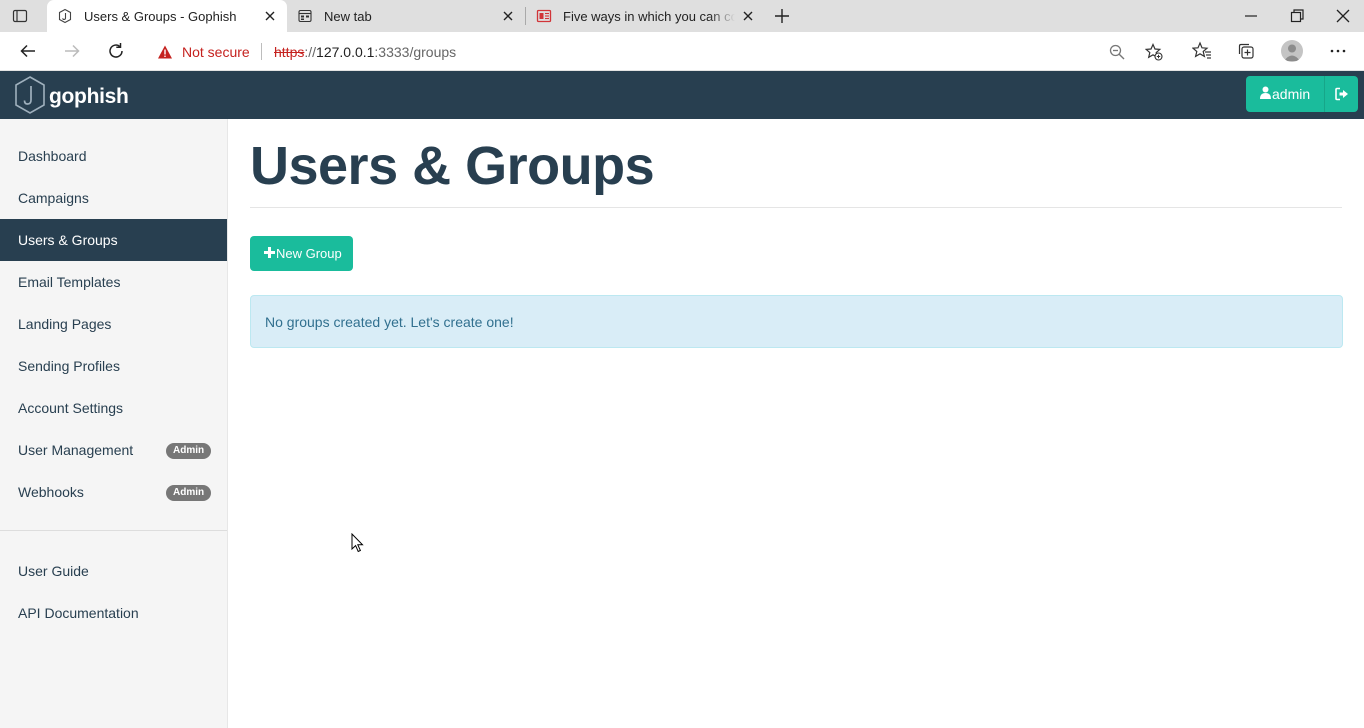 The width and height of the screenshot is (1364, 728). I want to click on title-divider, so click(796, 207).